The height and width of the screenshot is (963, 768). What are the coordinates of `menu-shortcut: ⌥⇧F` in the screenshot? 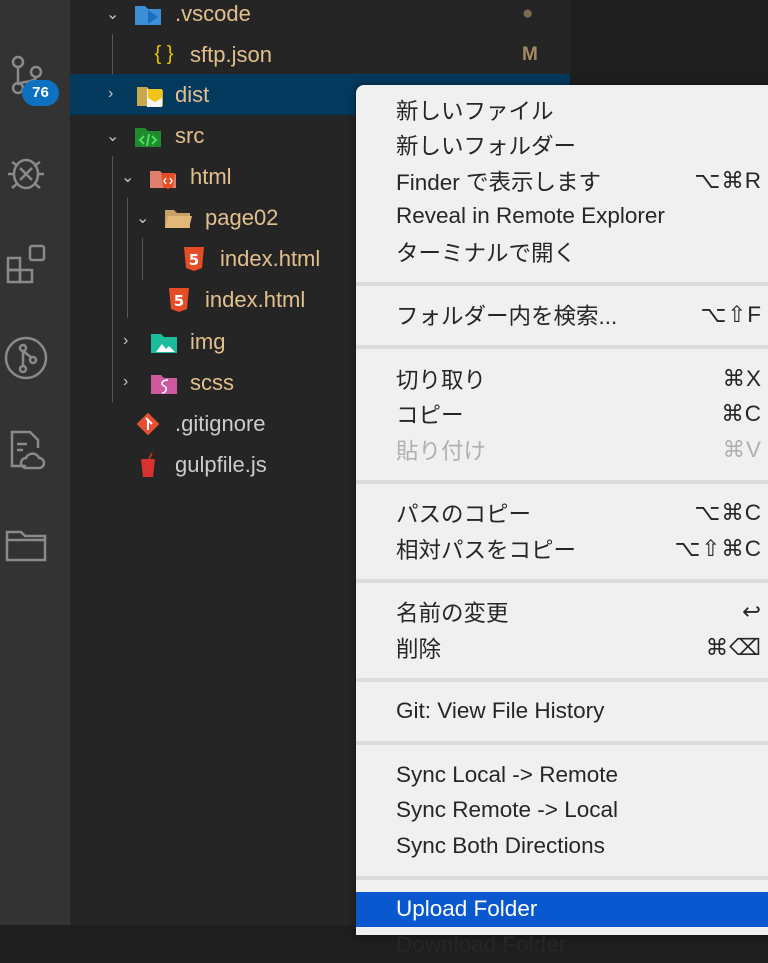 It's located at (731, 315).